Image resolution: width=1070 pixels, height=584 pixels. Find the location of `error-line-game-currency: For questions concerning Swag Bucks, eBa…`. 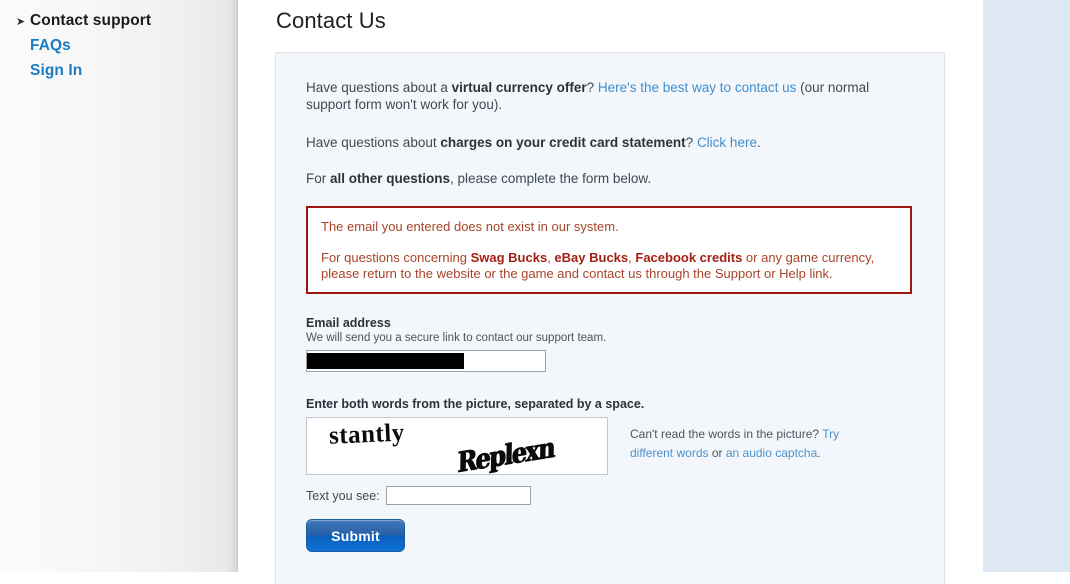

error-line-game-currency: For questions concerning Swag Bucks, eBa… is located at coordinates (609, 266).